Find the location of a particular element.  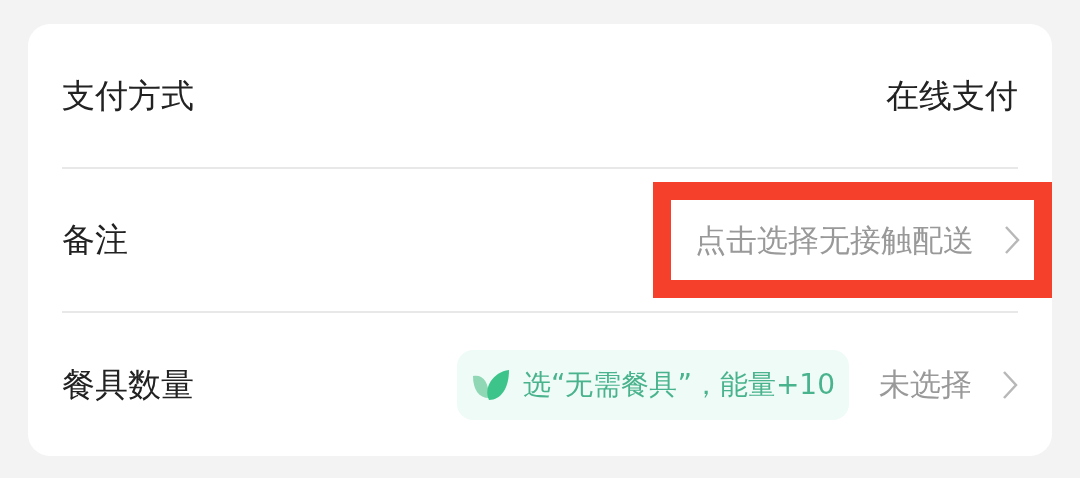

row-value: 在线支付 is located at coordinates (952, 95).